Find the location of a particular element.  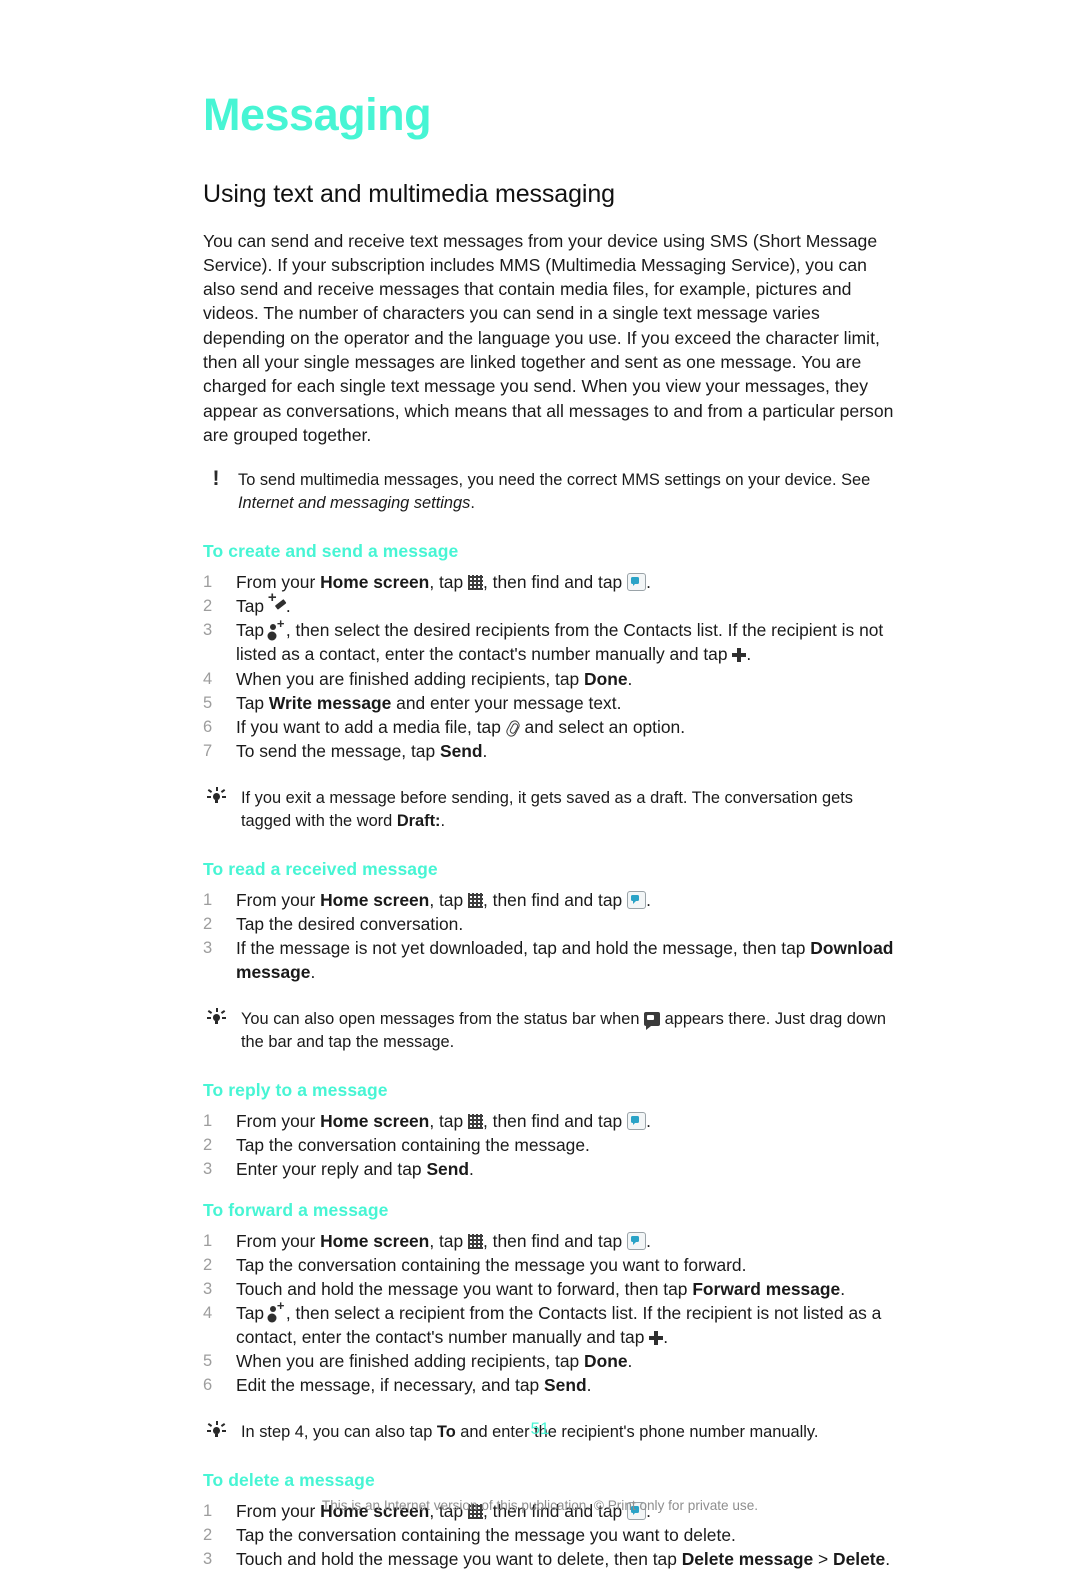

lightbulb-icon is located at coordinates (216, 1019).